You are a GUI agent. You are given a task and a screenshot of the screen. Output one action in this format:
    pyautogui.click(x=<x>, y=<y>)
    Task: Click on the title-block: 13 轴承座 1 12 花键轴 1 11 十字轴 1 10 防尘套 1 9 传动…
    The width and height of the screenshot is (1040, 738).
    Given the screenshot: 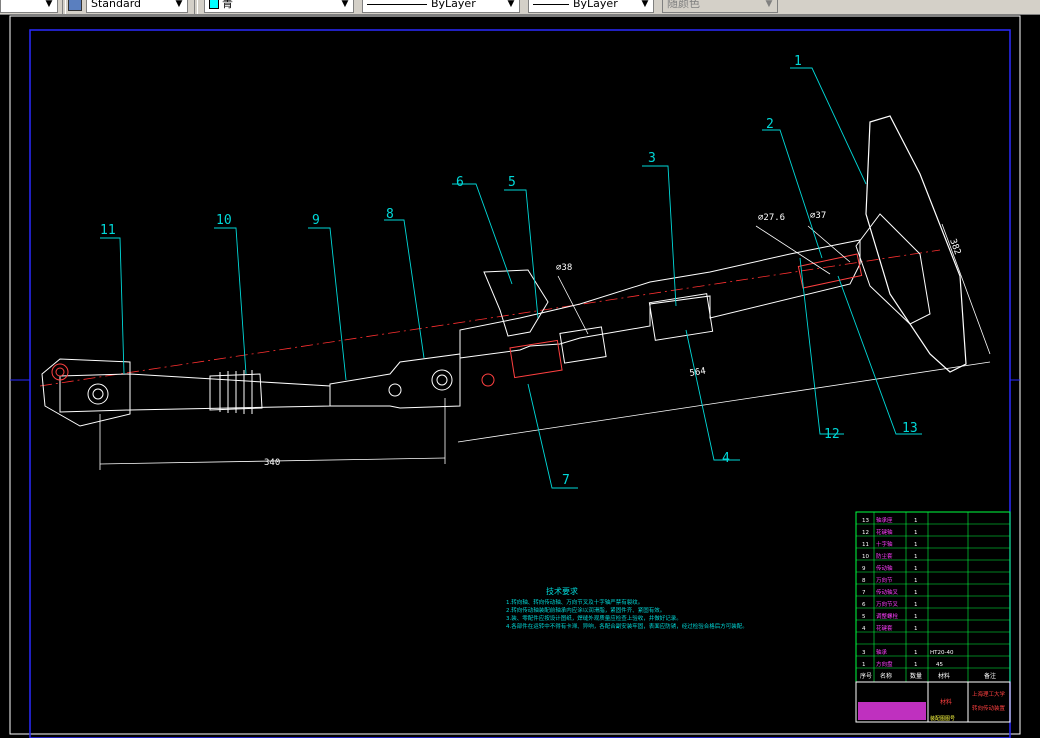 What is the action you would take?
    pyautogui.click(x=933, y=617)
    